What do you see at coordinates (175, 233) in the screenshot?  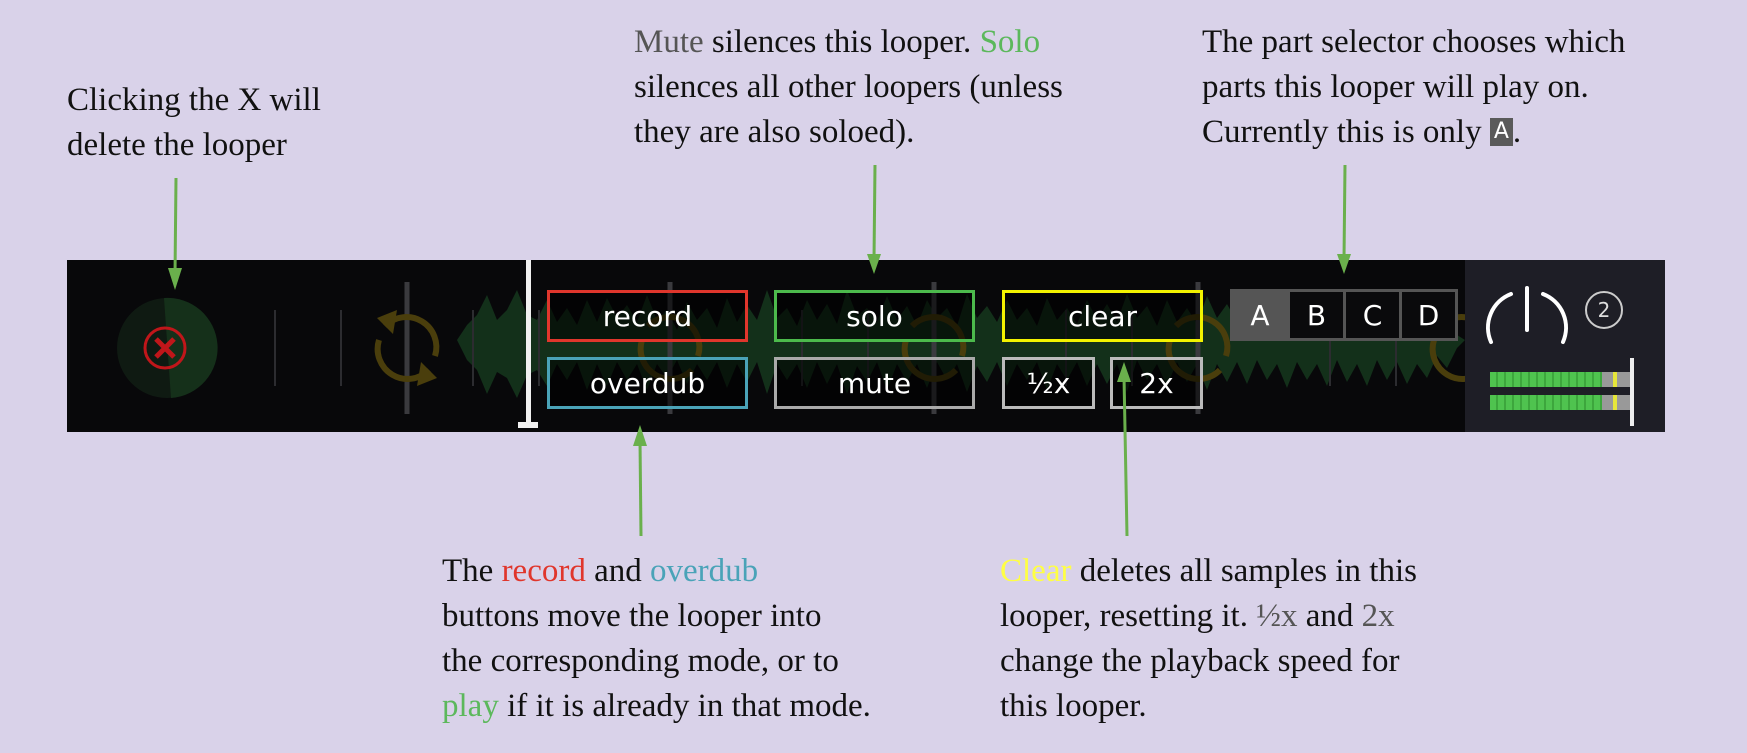 I see `arrow-to-delete` at bounding box center [175, 233].